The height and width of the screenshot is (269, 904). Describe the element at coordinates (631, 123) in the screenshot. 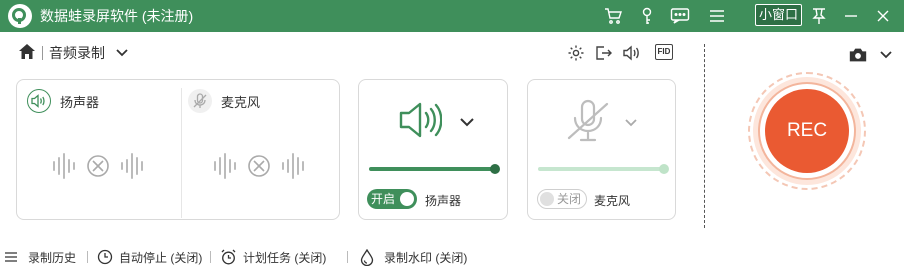

I see `mic-chevron-down-icon` at that location.